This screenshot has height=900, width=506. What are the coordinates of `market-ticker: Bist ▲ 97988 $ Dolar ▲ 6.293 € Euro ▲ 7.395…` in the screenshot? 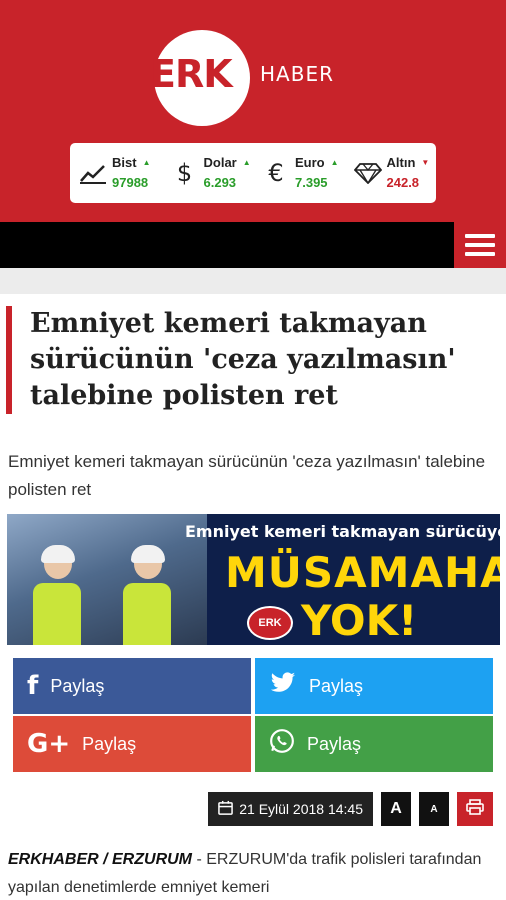 It's located at (253, 173).